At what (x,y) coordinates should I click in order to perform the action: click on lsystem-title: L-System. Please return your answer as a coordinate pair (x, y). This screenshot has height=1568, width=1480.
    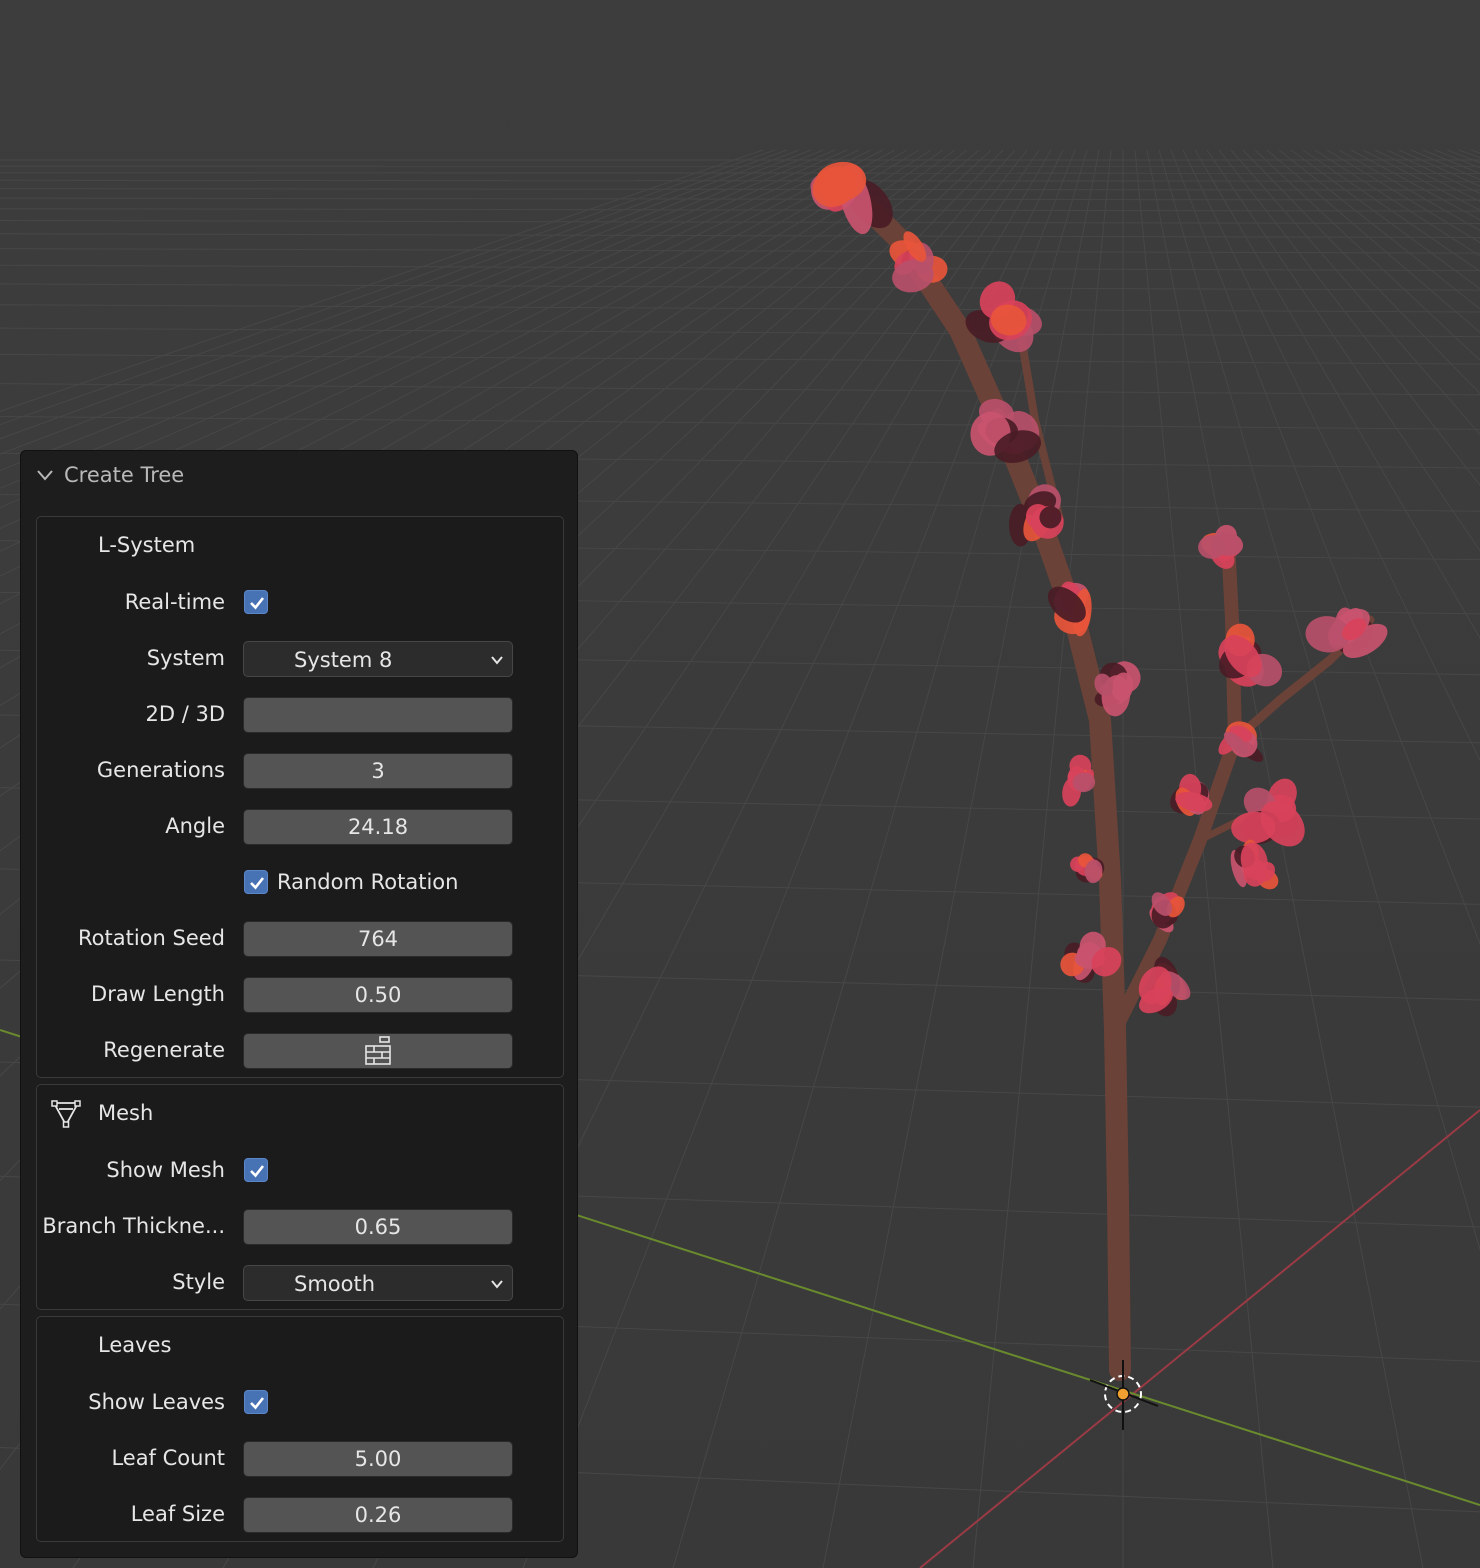
    Looking at the image, I should click on (147, 545).